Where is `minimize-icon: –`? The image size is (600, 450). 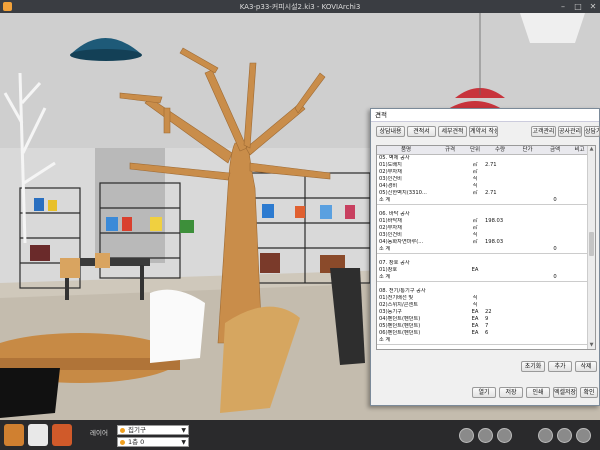 minimize-icon: – is located at coordinates (563, 6).